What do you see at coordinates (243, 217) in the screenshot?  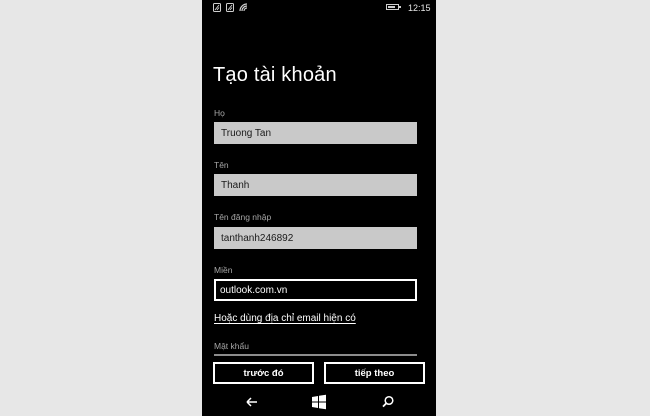 I see `username-label: Tên đăng nhập` at bounding box center [243, 217].